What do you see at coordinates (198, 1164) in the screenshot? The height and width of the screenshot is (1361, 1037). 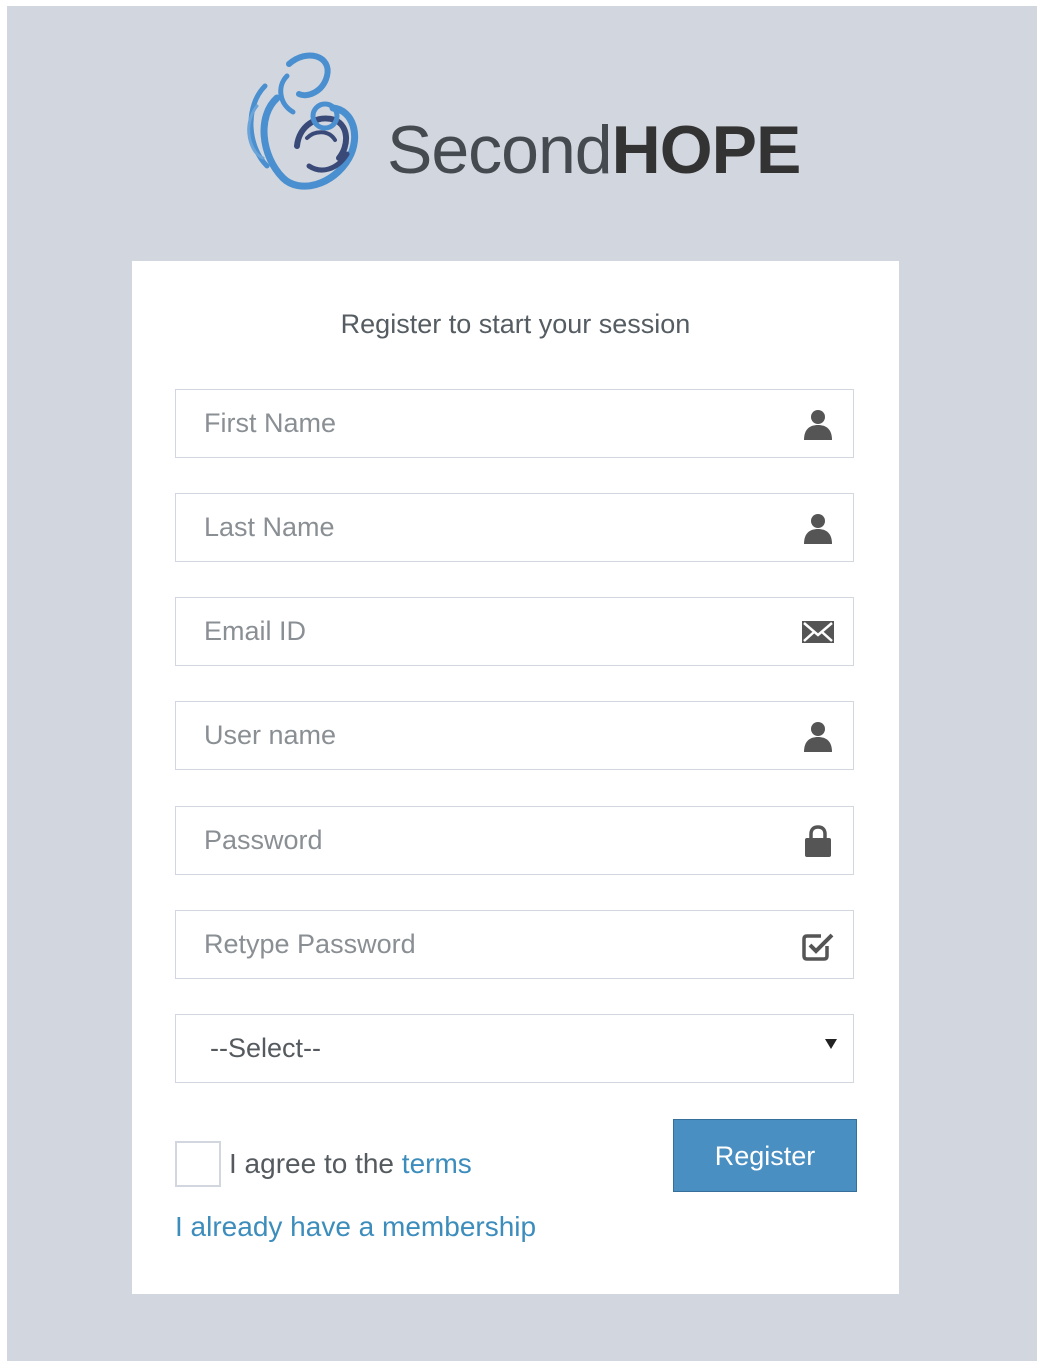 I see `agree-checkbox` at bounding box center [198, 1164].